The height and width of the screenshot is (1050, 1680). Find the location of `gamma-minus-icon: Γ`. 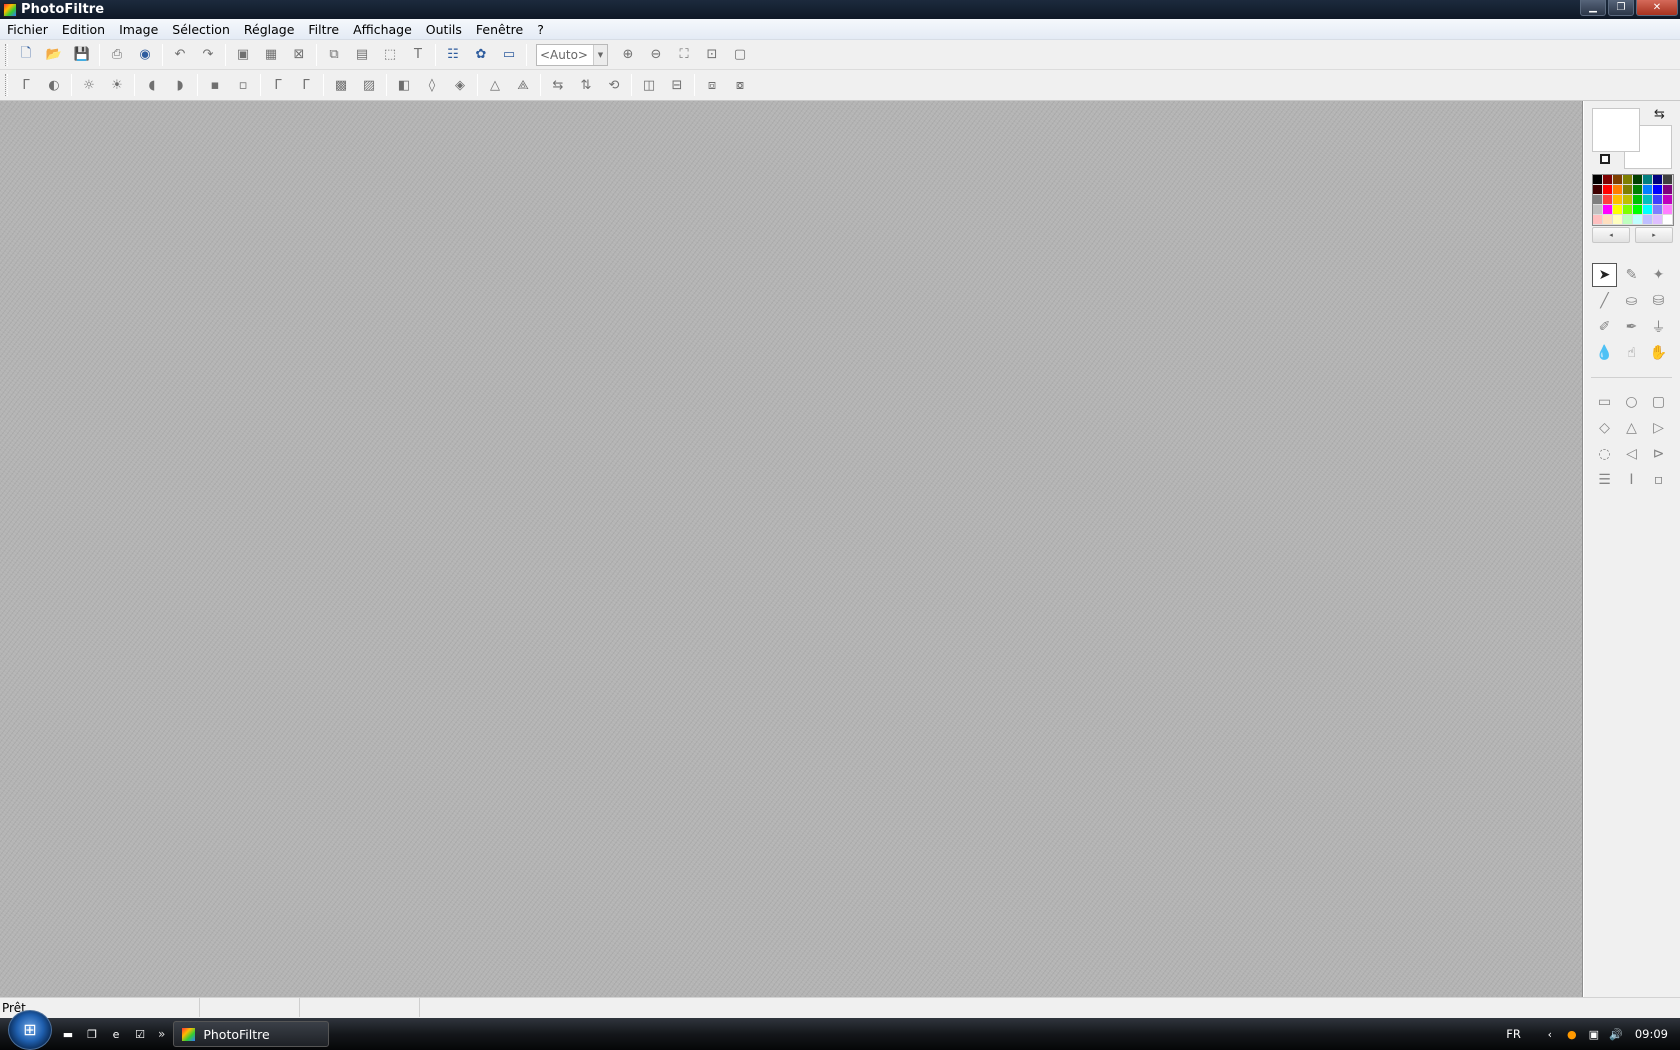

gamma-minus-icon: Γ is located at coordinates (278, 85).